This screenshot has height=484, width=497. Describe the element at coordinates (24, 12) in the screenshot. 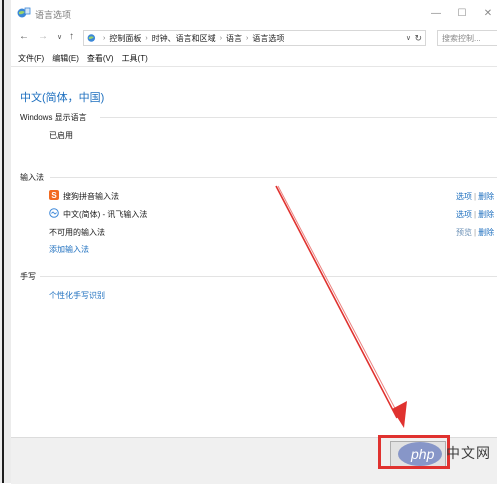

I see `globe-app-icon` at that location.